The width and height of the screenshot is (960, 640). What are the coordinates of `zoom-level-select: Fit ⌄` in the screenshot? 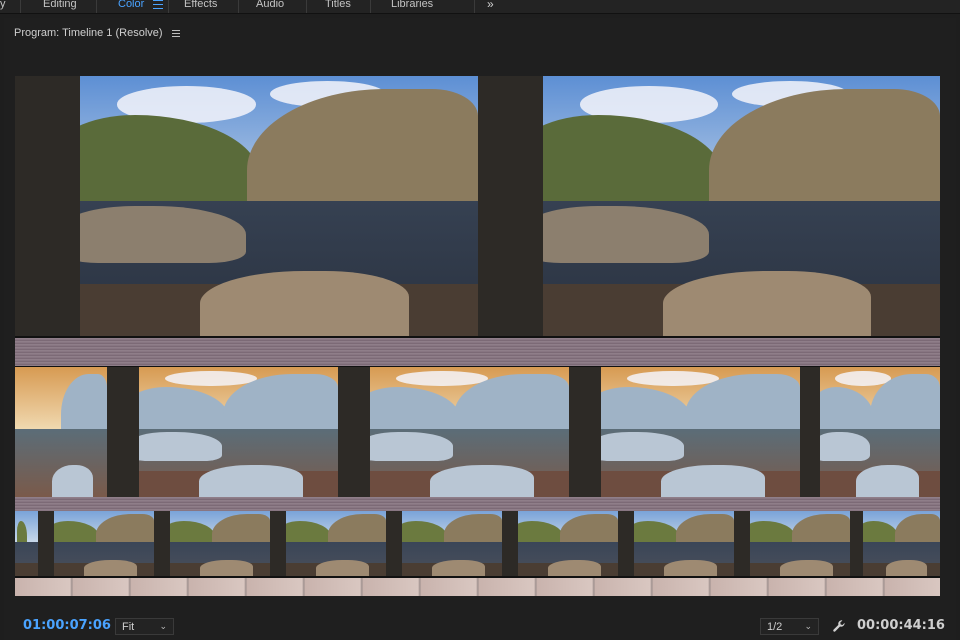 It's located at (144, 626).